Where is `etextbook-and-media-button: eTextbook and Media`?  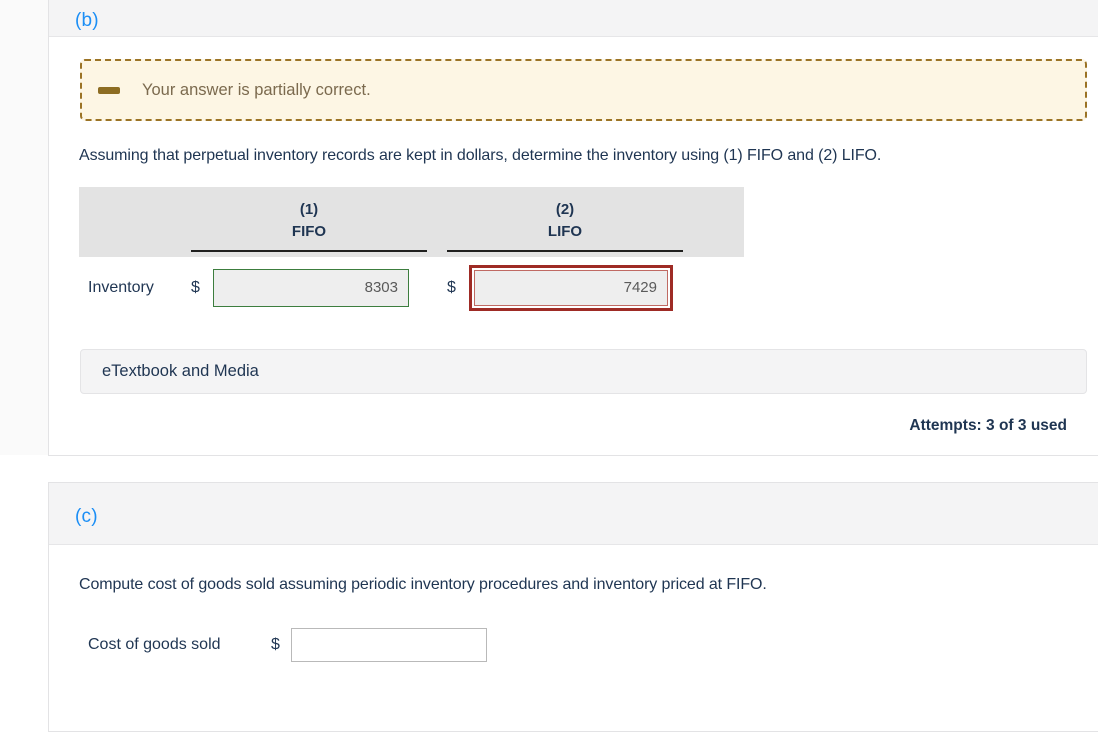
etextbook-and-media-button: eTextbook and Media is located at coordinates (583, 371).